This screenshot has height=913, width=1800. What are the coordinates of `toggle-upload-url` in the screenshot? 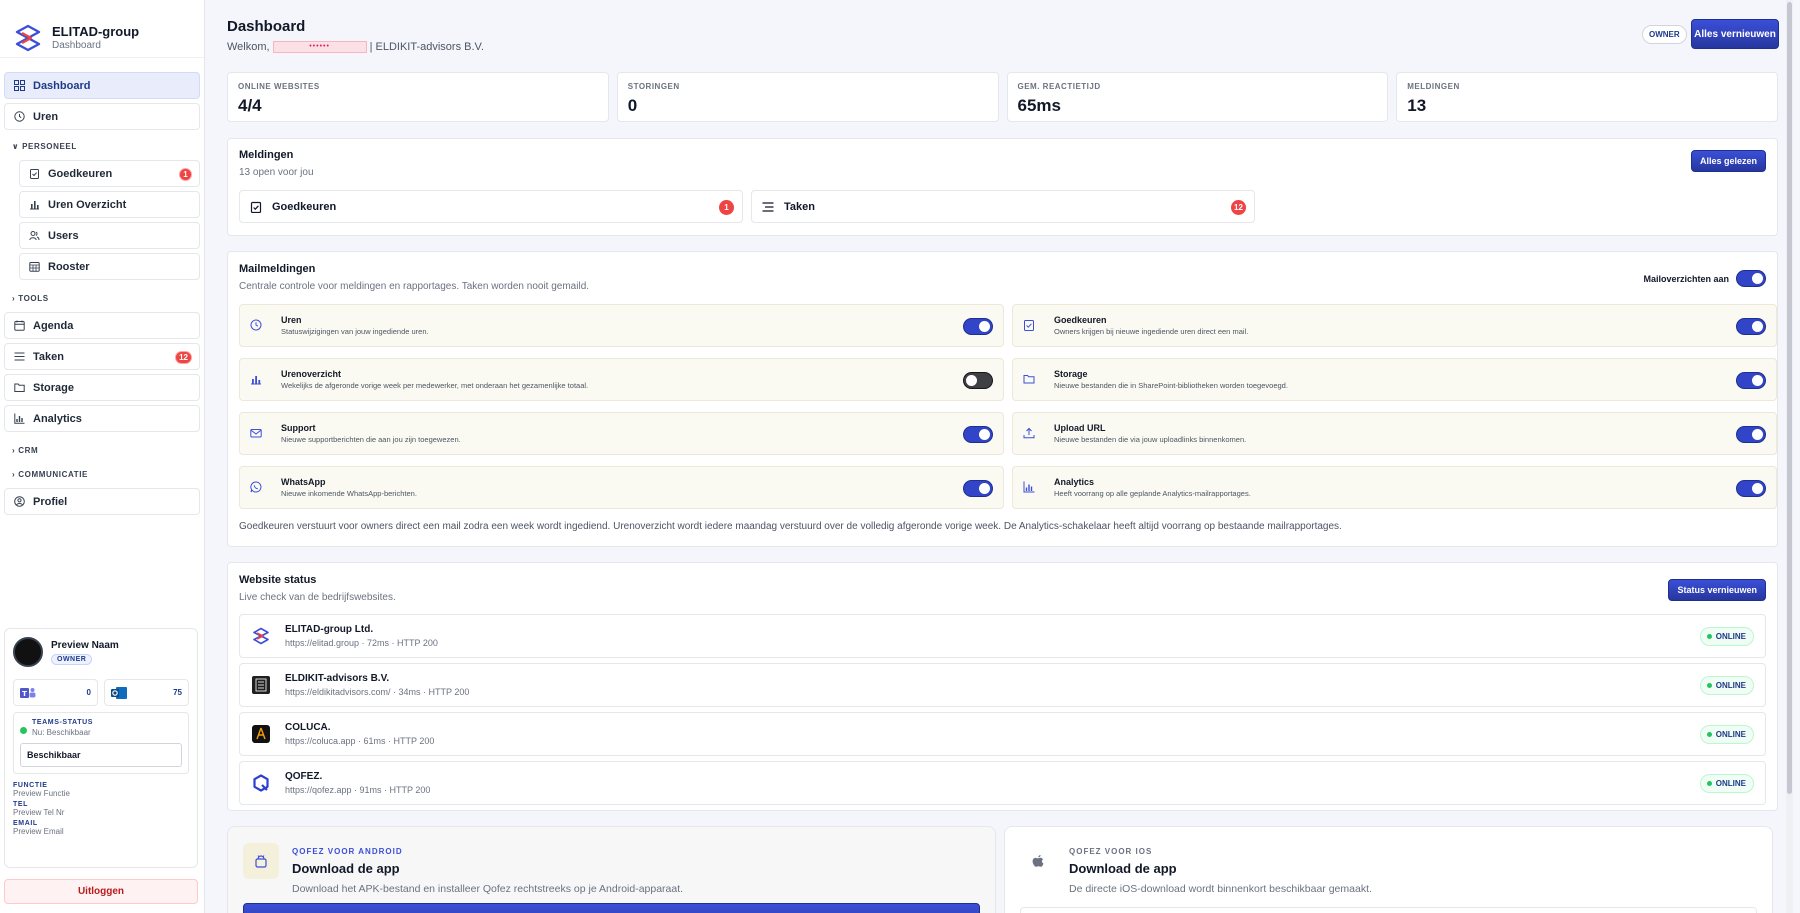 It's located at (1751, 434).